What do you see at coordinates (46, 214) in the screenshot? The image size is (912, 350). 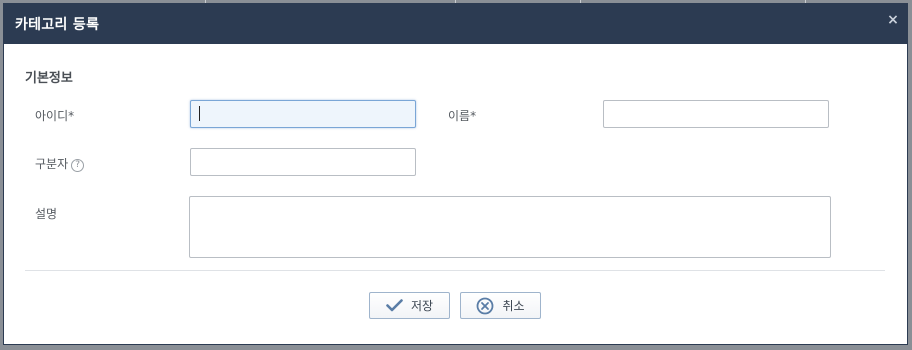 I see `description-label: 설명` at bounding box center [46, 214].